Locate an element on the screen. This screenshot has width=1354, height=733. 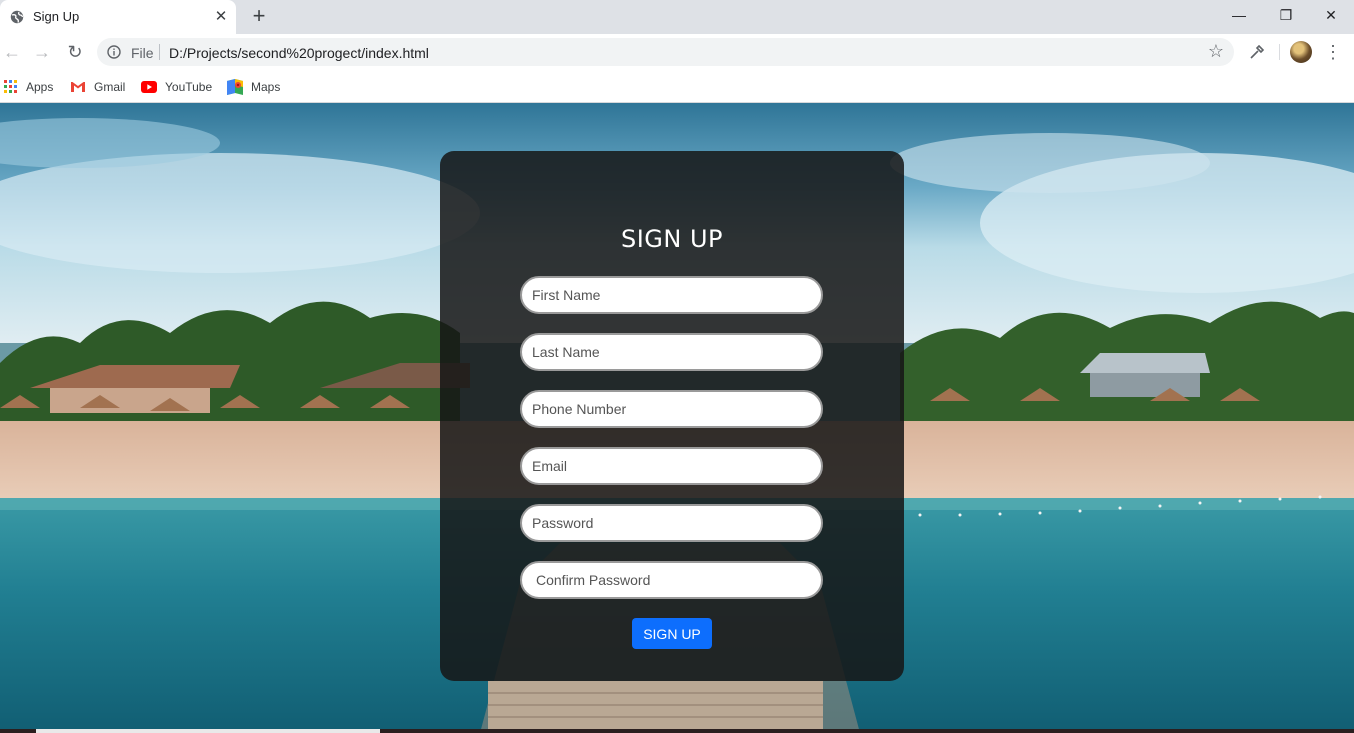
maps-icon is located at coordinates (235, 86).